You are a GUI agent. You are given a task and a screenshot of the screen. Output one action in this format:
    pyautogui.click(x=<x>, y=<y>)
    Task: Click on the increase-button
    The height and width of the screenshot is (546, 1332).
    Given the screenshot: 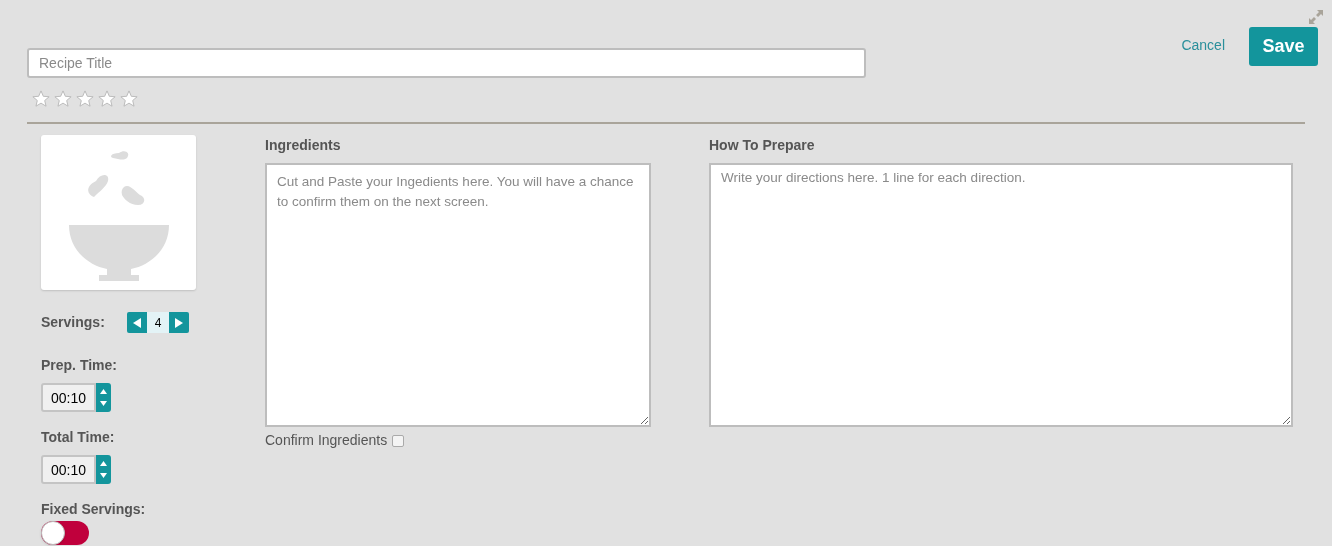 What is the action you would take?
    pyautogui.click(x=179, y=322)
    